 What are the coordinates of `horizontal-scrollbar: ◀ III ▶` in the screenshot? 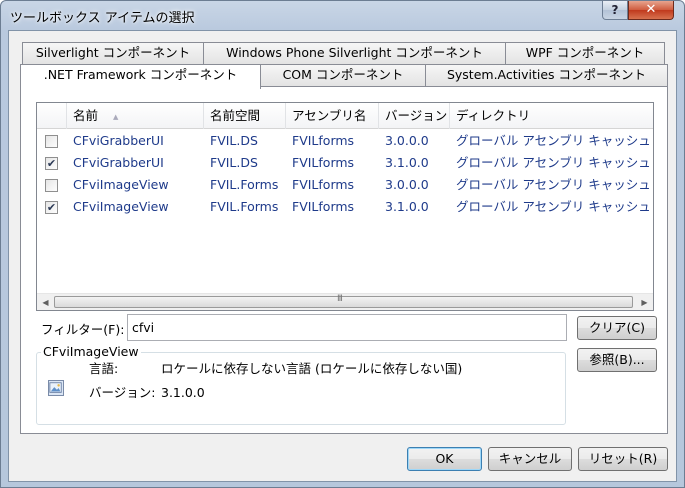 It's located at (345, 301).